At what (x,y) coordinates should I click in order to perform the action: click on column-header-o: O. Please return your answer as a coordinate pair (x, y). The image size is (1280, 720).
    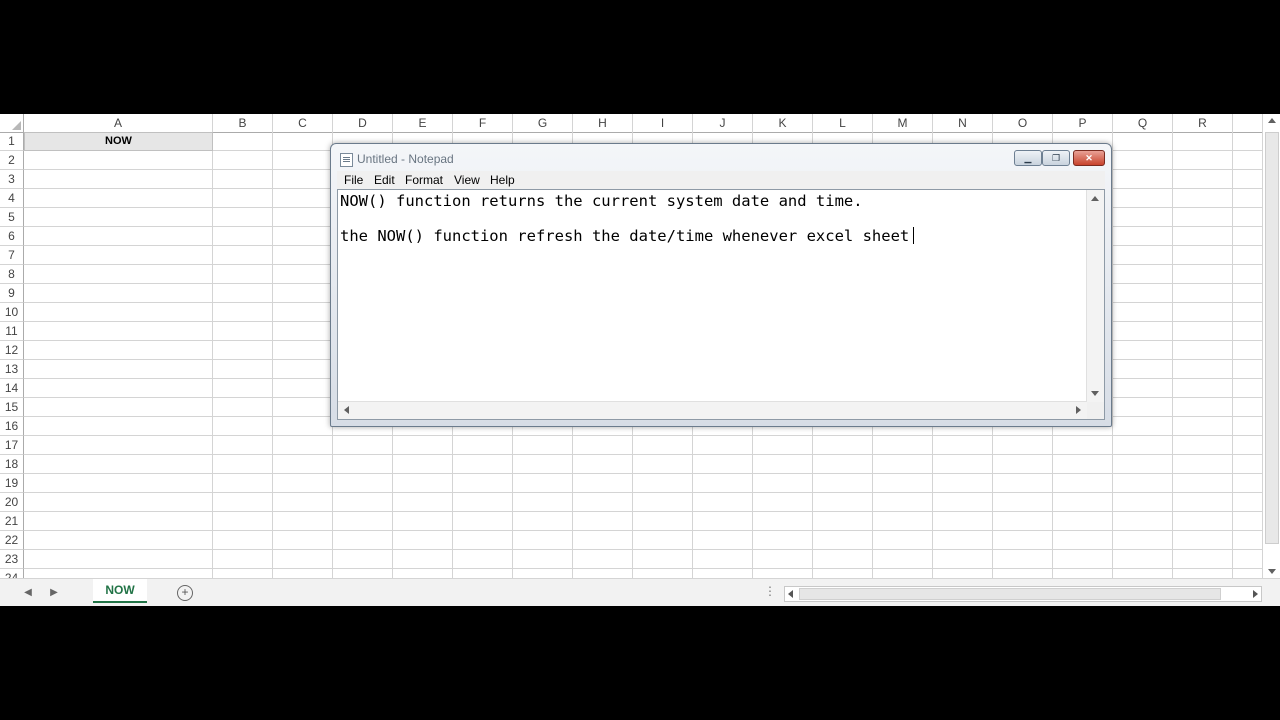
    Looking at the image, I should click on (1023, 123).